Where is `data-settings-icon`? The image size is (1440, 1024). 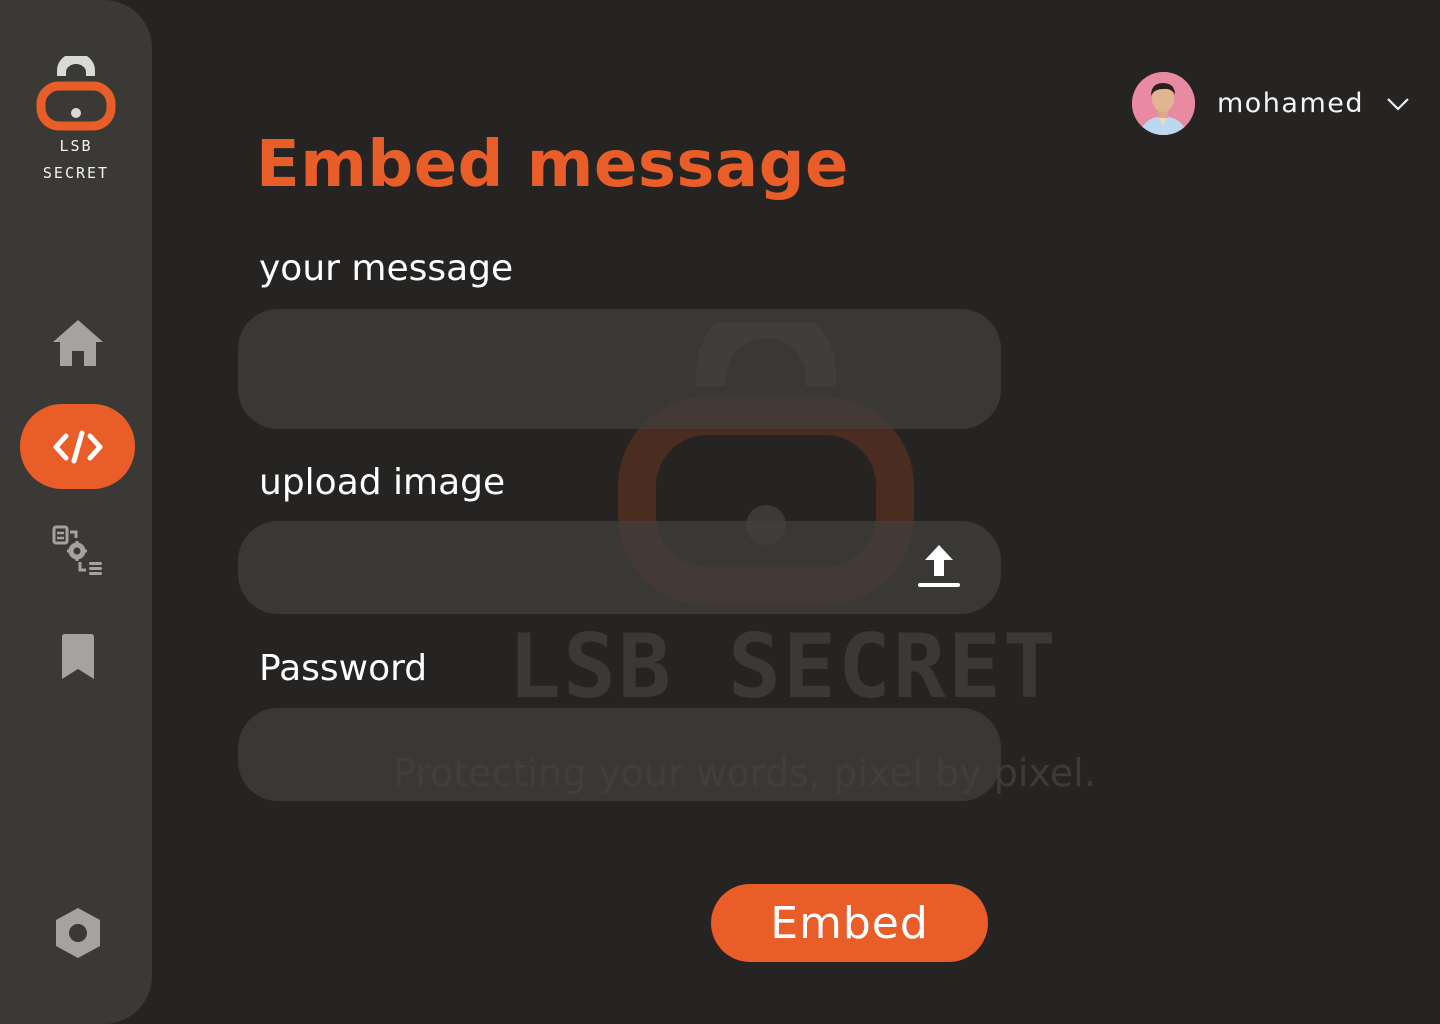
data-settings-icon is located at coordinates (77, 550).